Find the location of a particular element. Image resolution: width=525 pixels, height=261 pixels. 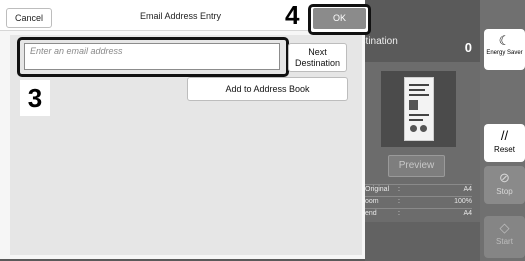

next-destination-button: Next Destination is located at coordinates (317, 57).